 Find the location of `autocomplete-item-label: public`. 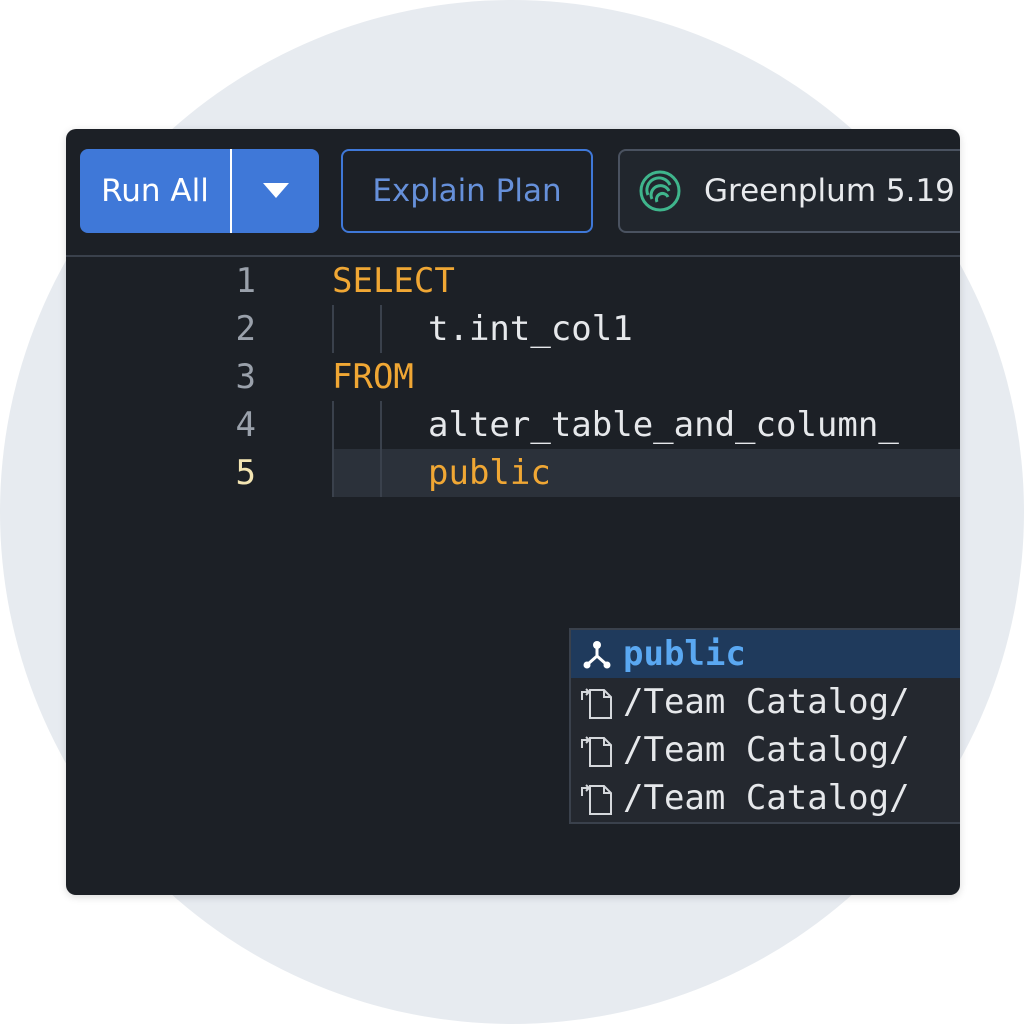

autocomplete-item-label: public is located at coordinates (684, 654).